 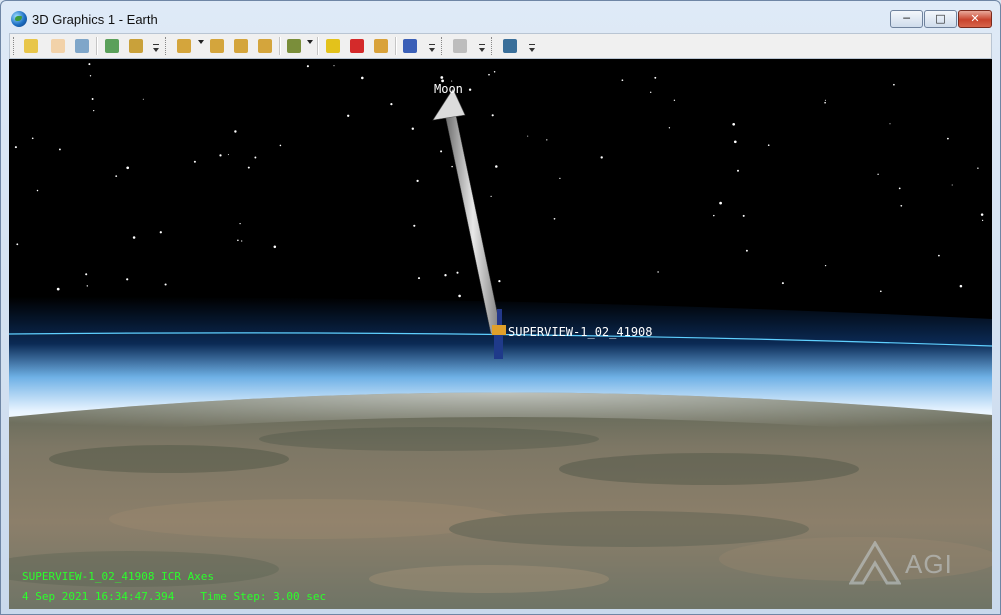 I want to click on aircraft-view-dropdown, so click(x=310, y=42).